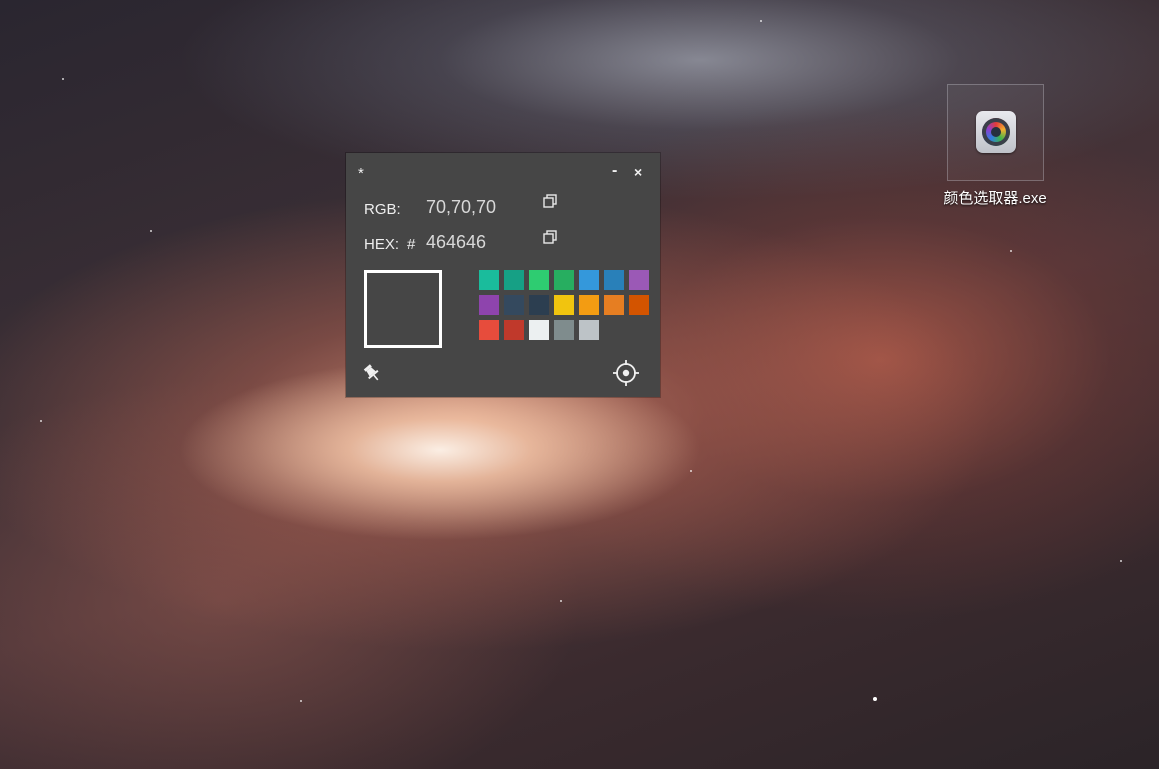 This screenshot has height=769, width=1159. What do you see at coordinates (382, 244) in the screenshot?
I see `hex-label: HEX:` at bounding box center [382, 244].